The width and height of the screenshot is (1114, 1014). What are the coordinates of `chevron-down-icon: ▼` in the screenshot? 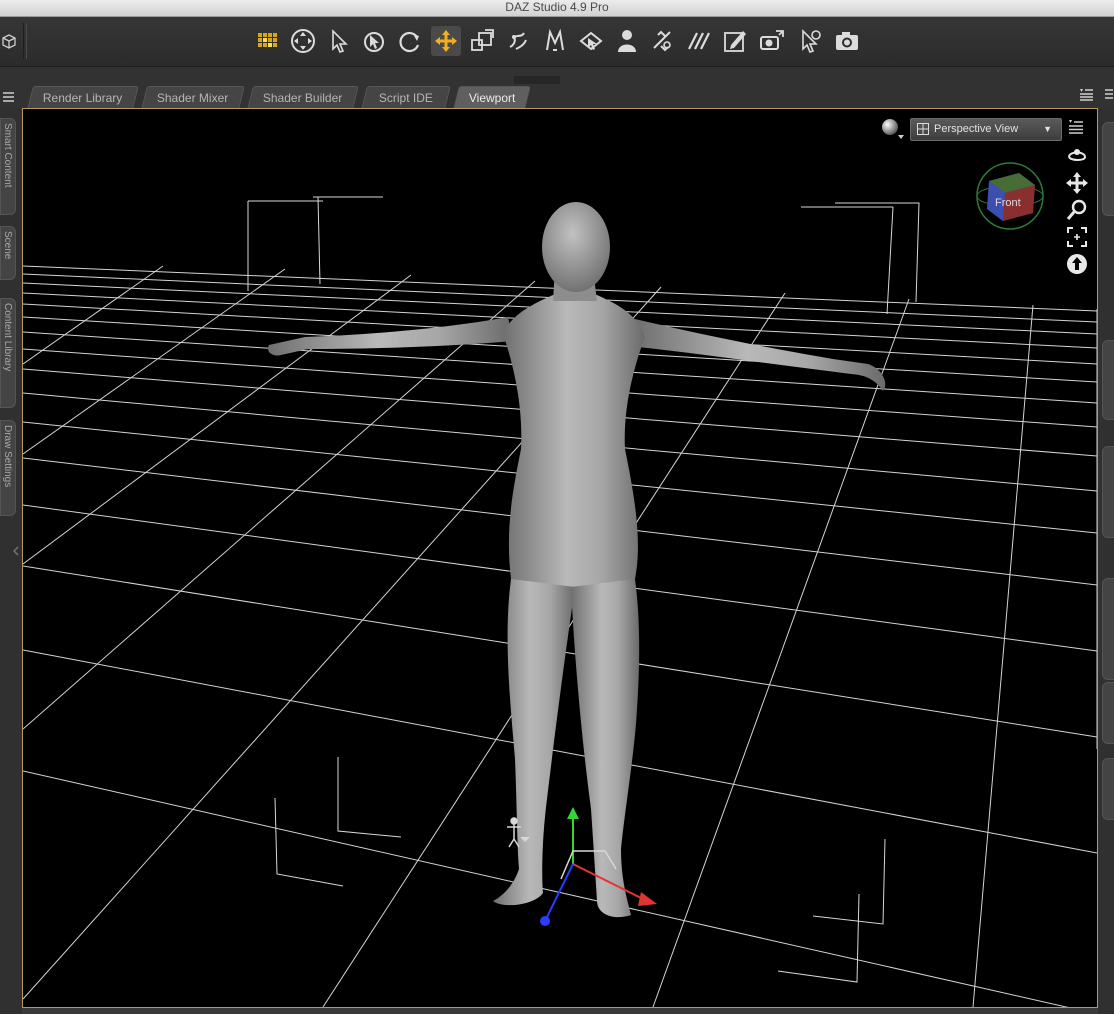 It's located at (1047, 129).